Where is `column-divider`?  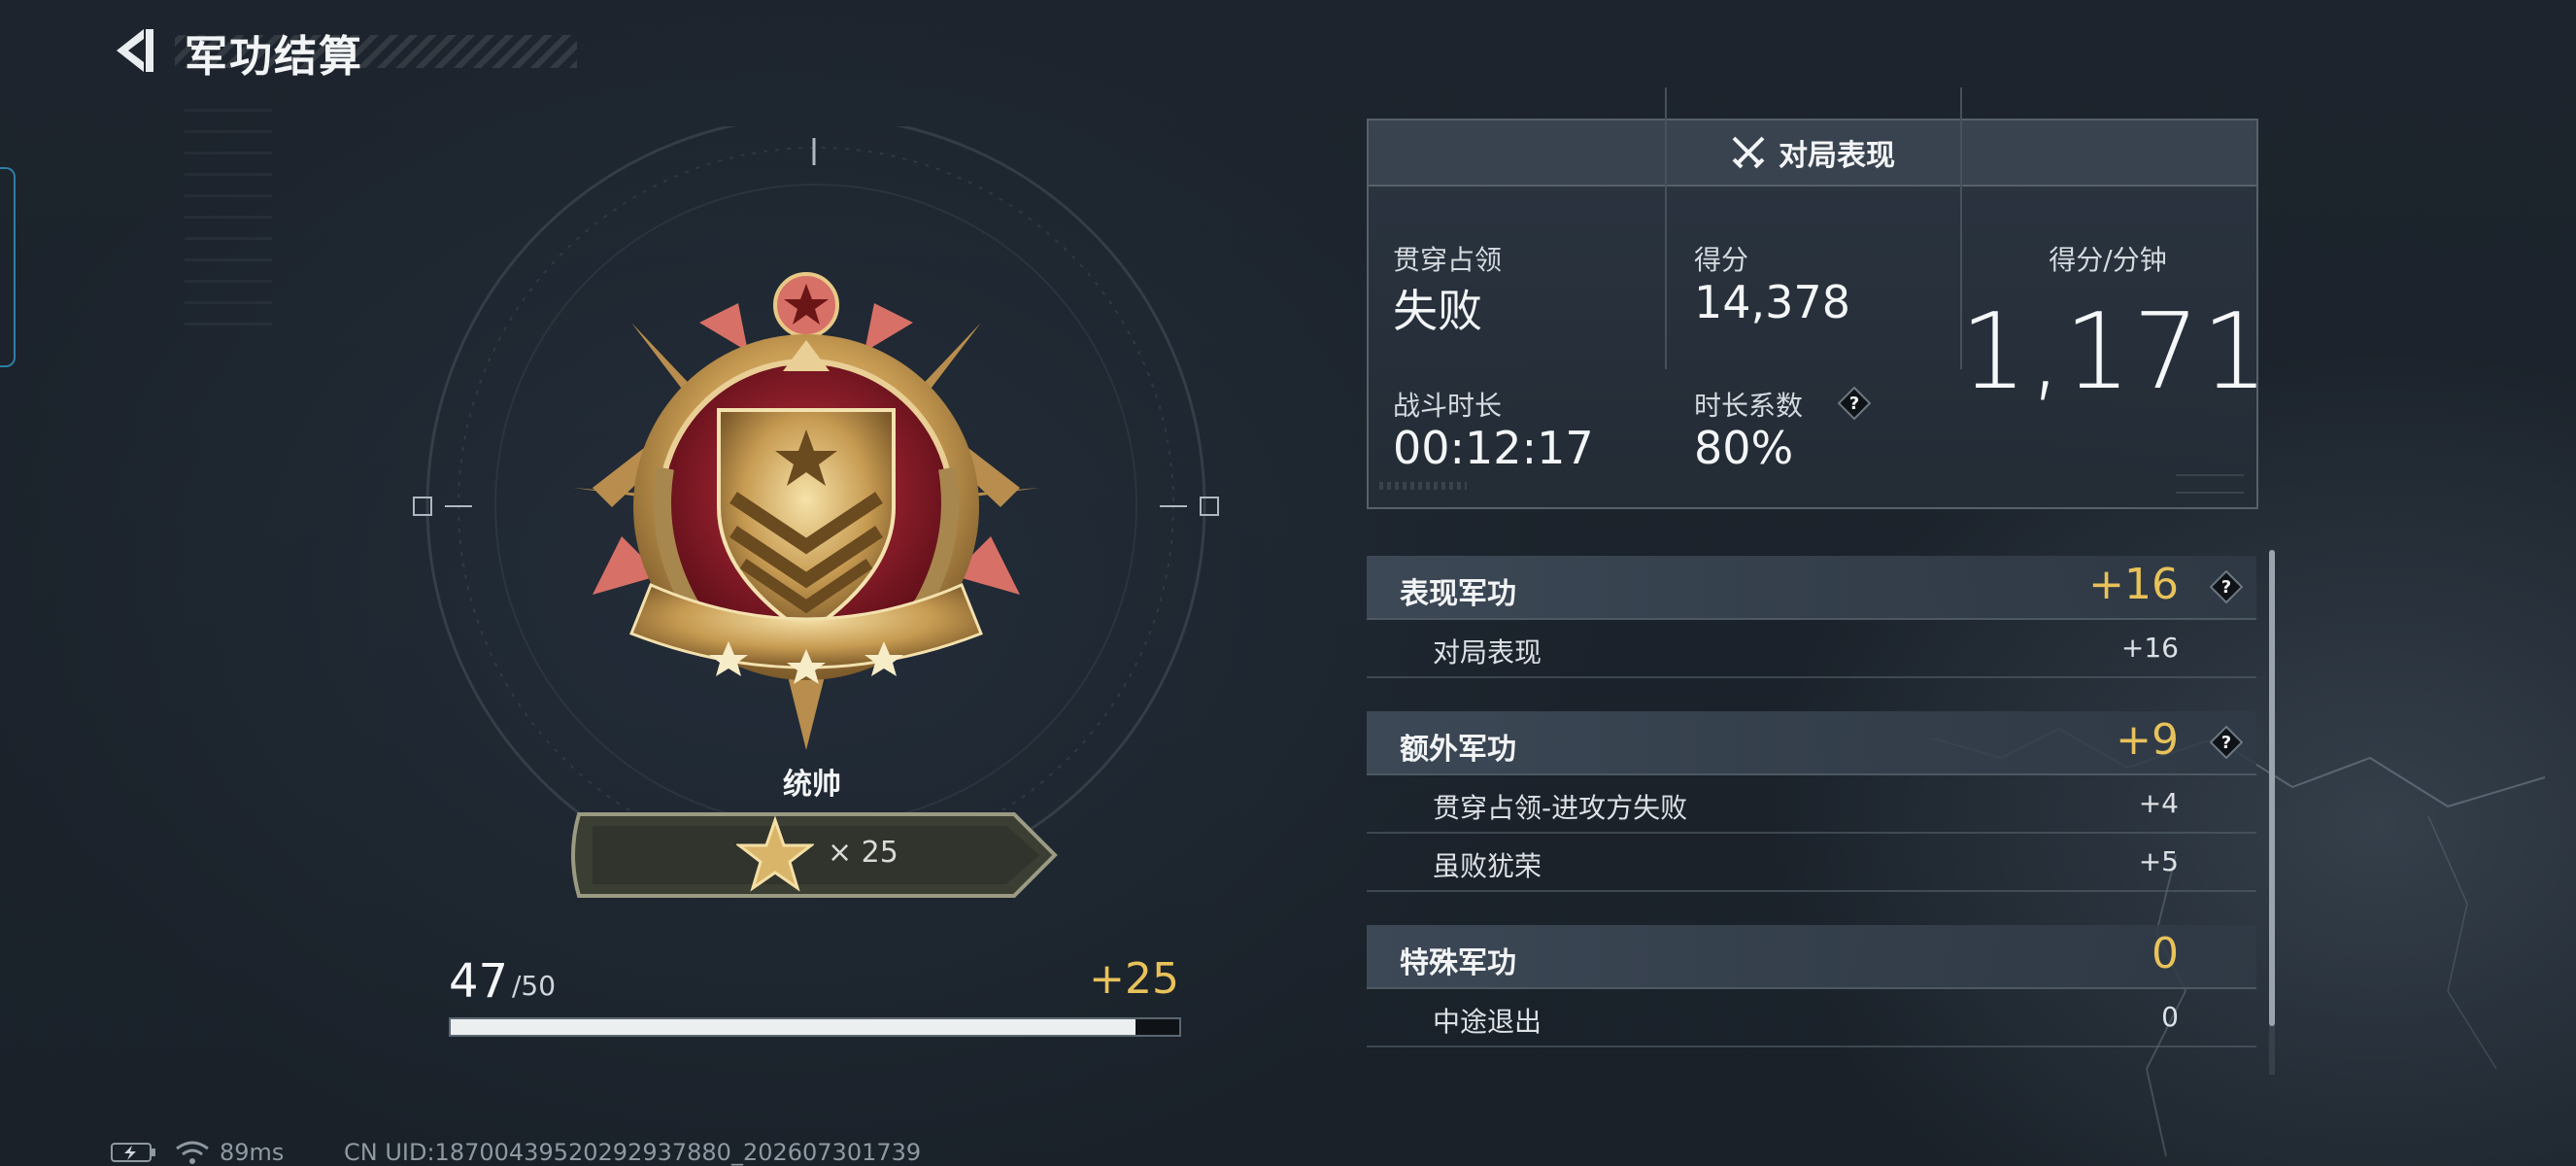 column-divider is located at coordinates (1666, 228).